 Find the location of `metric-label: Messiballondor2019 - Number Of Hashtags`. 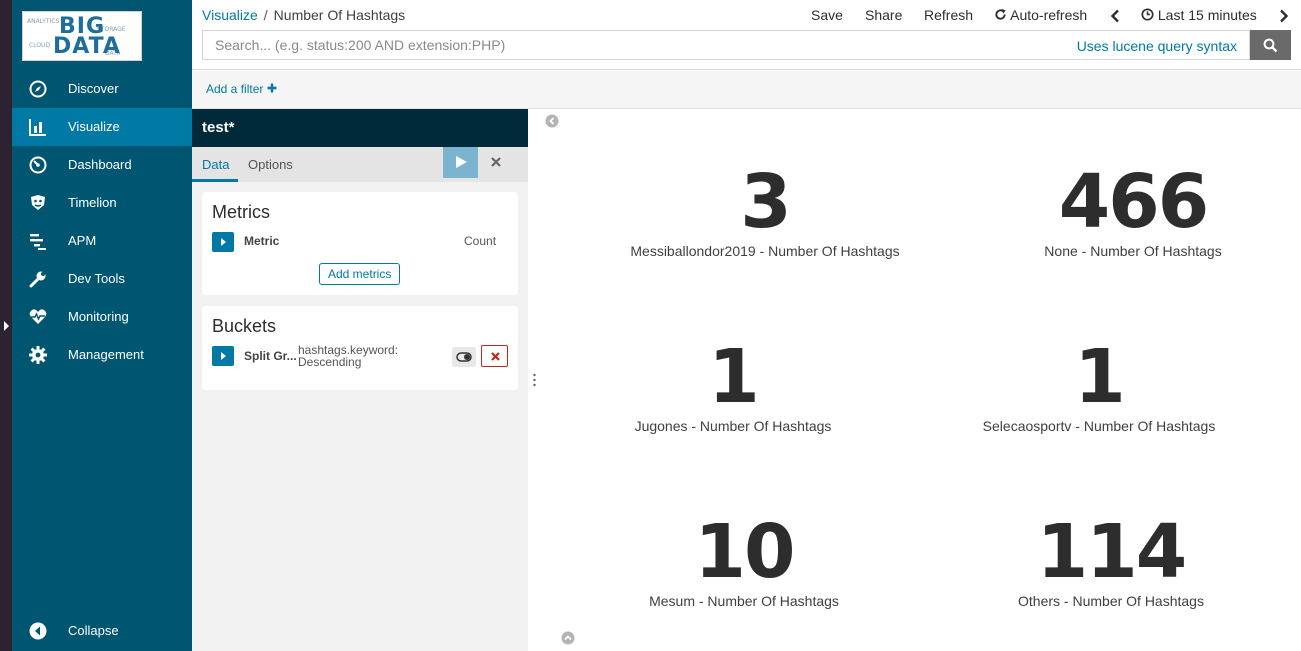

metric-label: Messiballondor2019 - Number Of Hashtags is located at coordinates (765, 251).